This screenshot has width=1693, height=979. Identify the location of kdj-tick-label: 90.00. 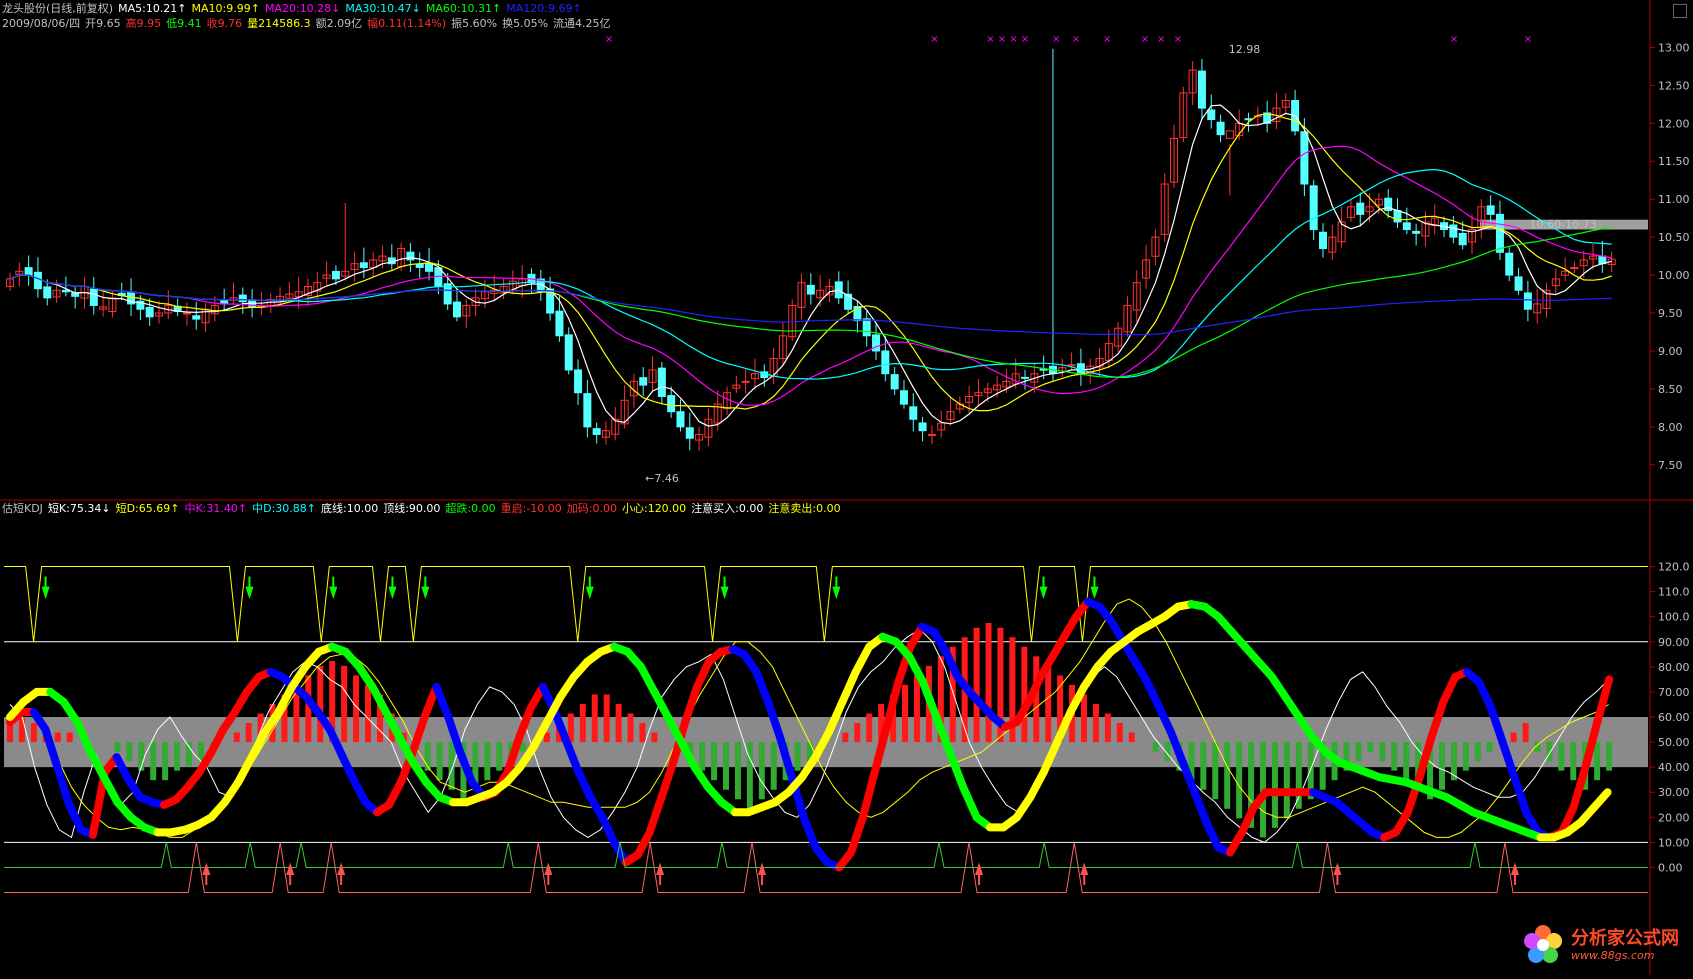
(1674, 642).